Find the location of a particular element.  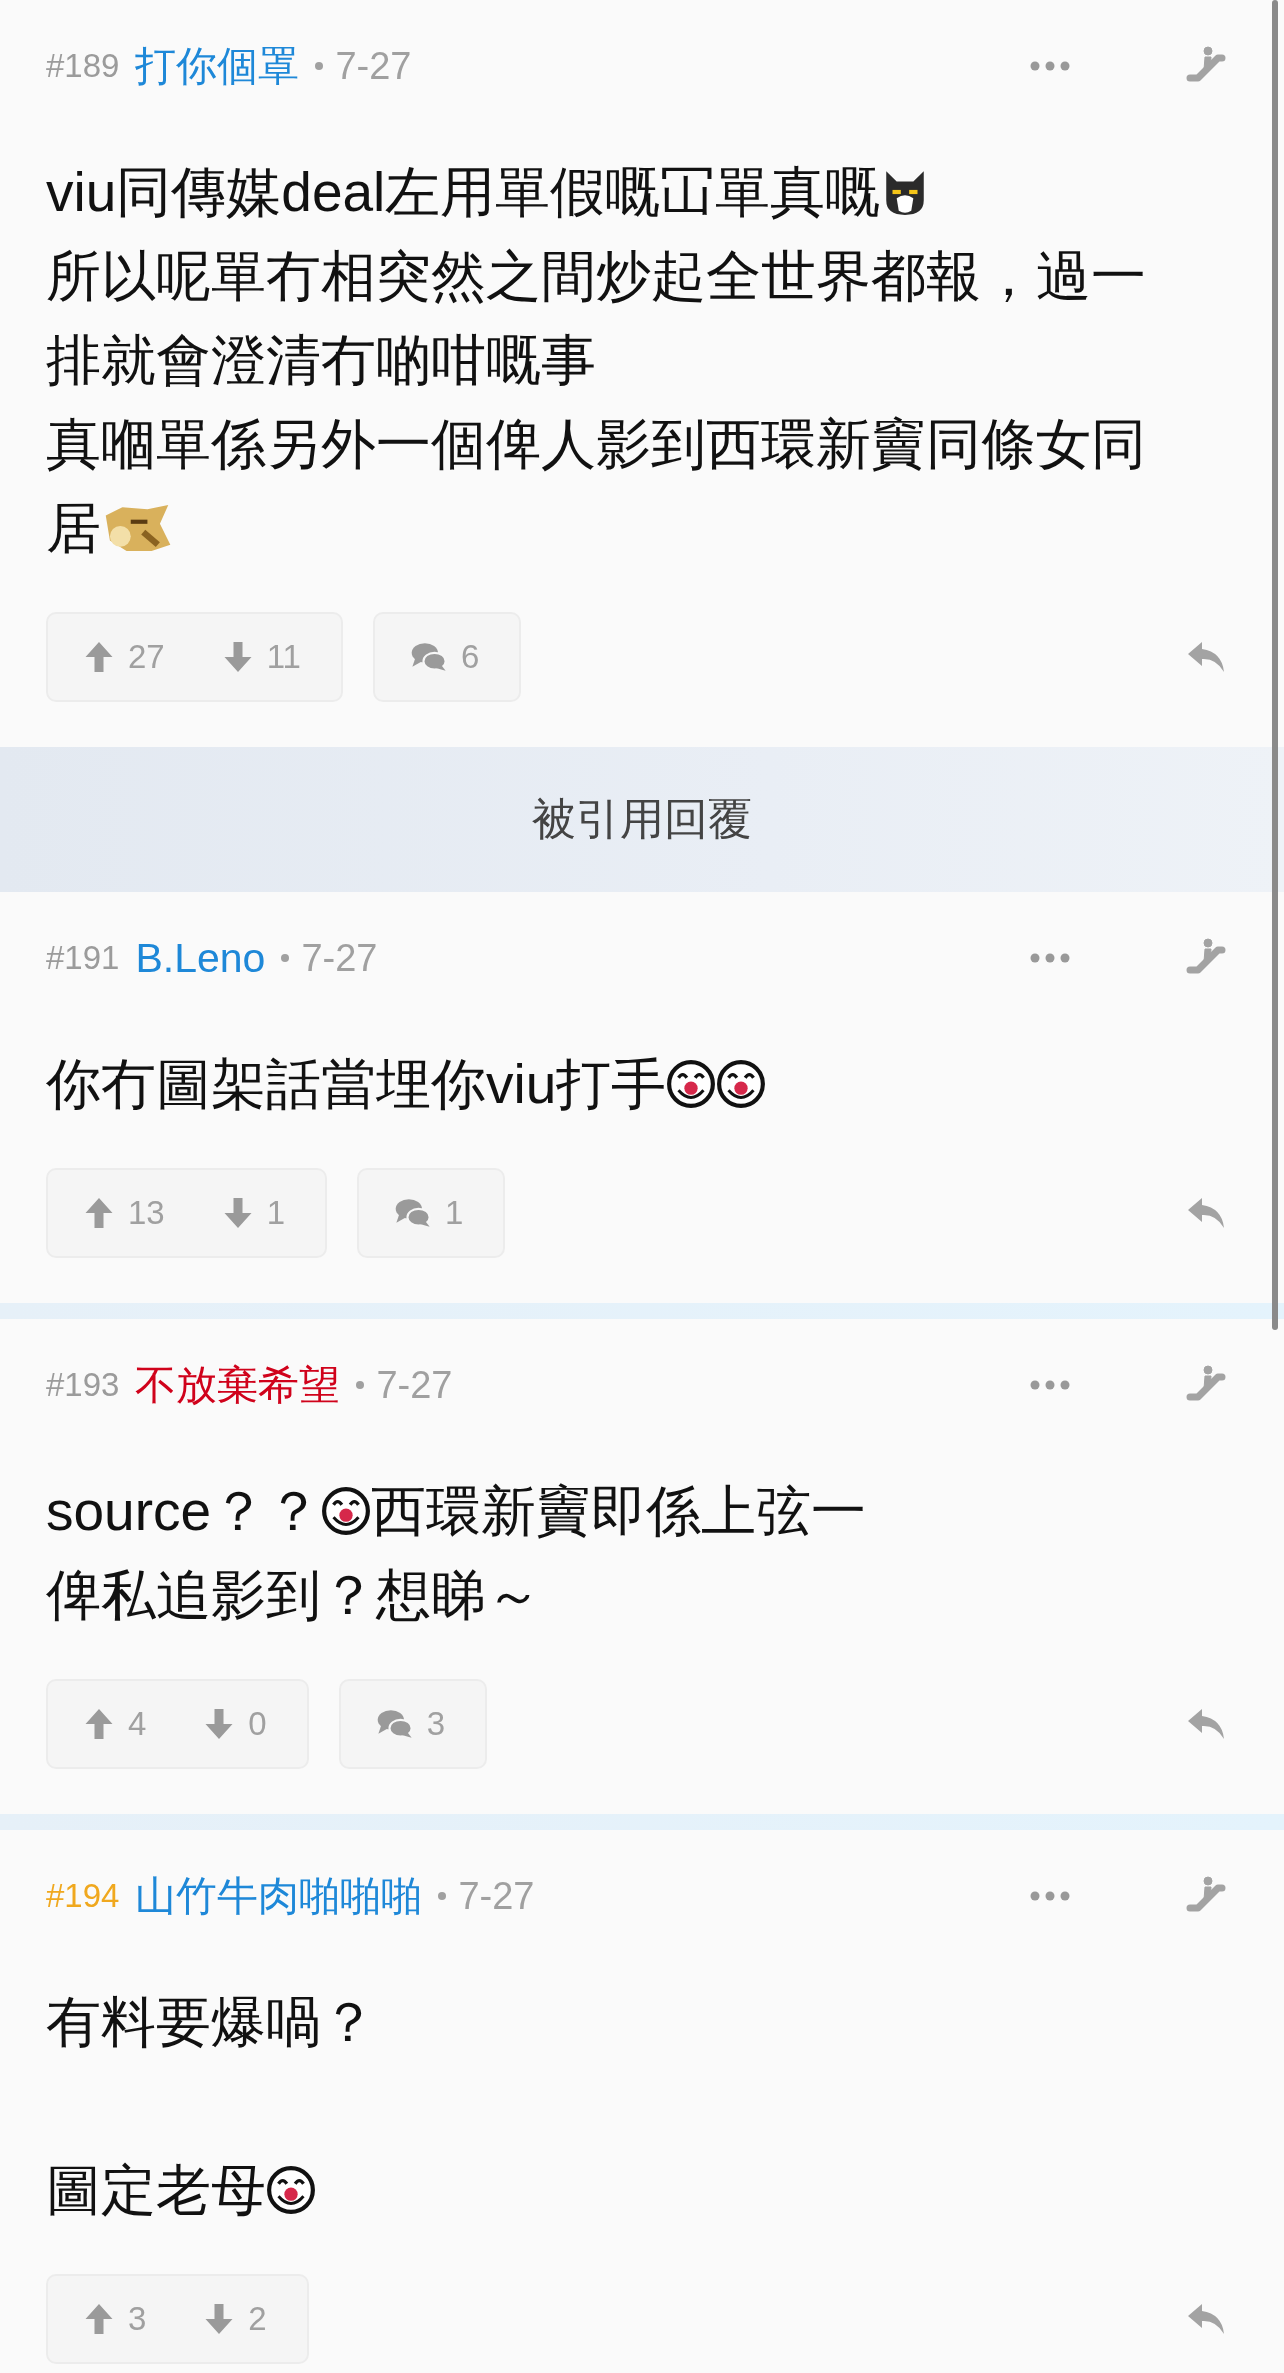

post-number: #189 is located at coordinates (83, 66).